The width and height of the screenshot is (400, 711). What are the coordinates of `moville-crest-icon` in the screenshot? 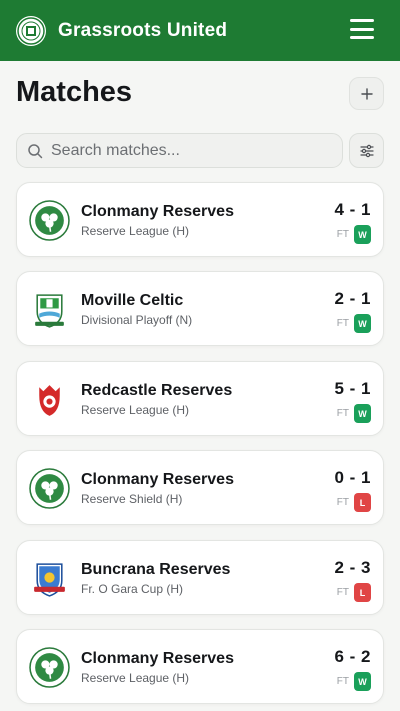 It's located at (49, 311).